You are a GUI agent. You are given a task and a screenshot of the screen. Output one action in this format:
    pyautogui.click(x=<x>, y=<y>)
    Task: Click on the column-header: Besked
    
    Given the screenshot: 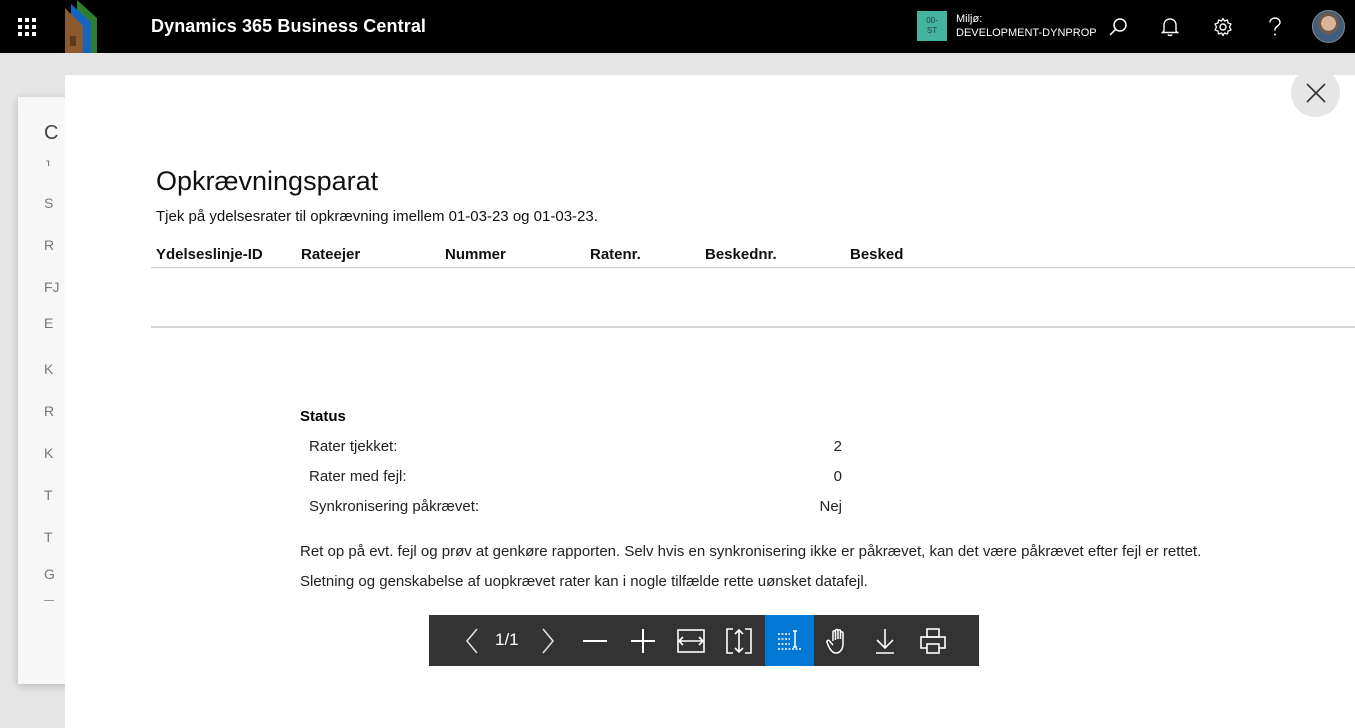 What is the action you would take?
    pyautogui.click(x=877, y=254)
    